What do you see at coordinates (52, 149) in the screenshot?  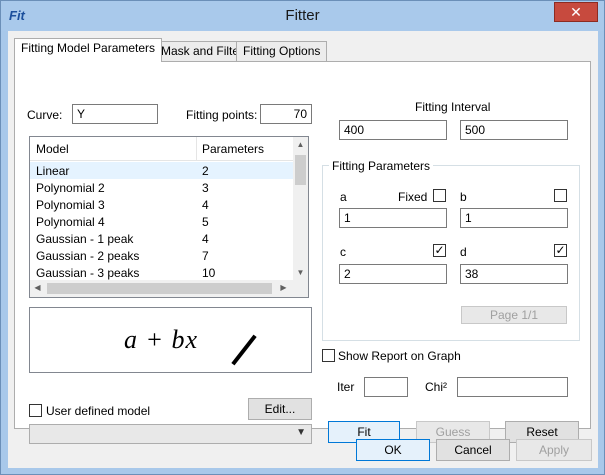 I see `column-header-model: Model` at bounding box center [52, 149].